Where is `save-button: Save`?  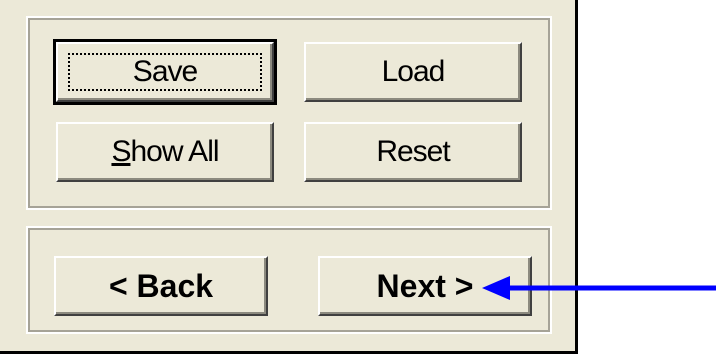 save-button: Save is located at coordinates (165, 72).